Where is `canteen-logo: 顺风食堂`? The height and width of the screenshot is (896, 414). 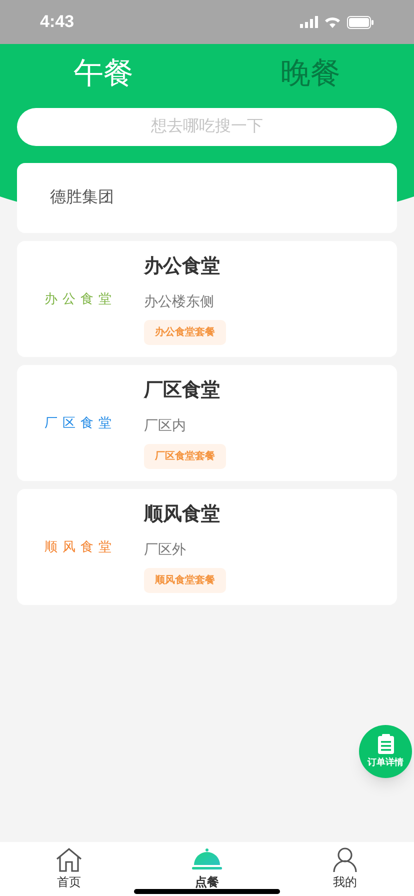 canteen-logo: 顺风食堂 is located at coordinates (80, 547).